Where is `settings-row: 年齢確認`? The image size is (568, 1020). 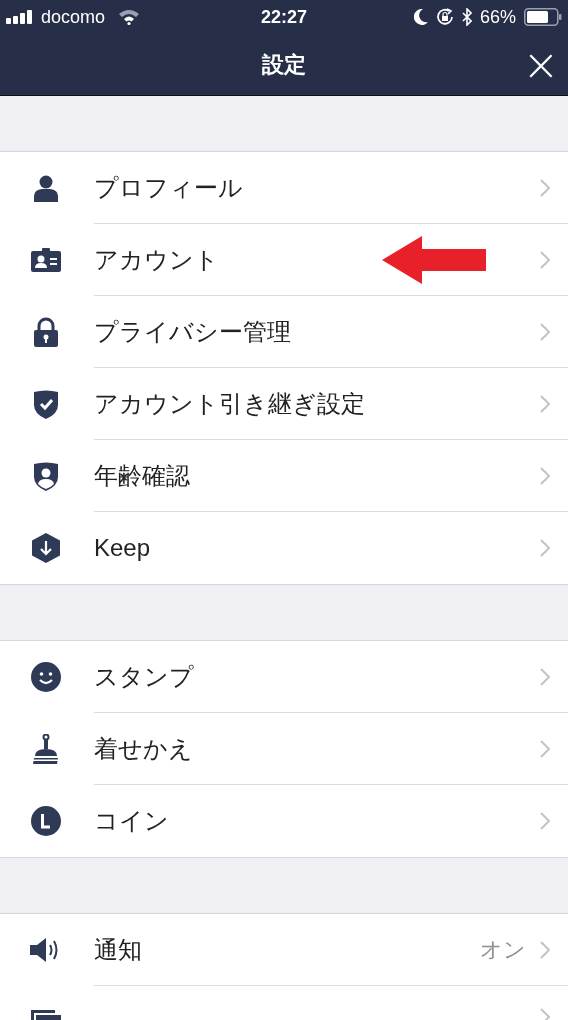
settings-row: 年齢確認 is located at coordinates (284, 476).